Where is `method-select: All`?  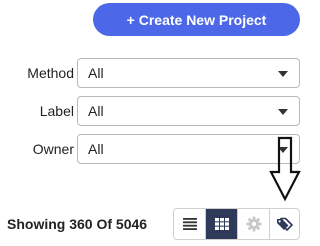 method-select: All is located at coordinates (188, 73).